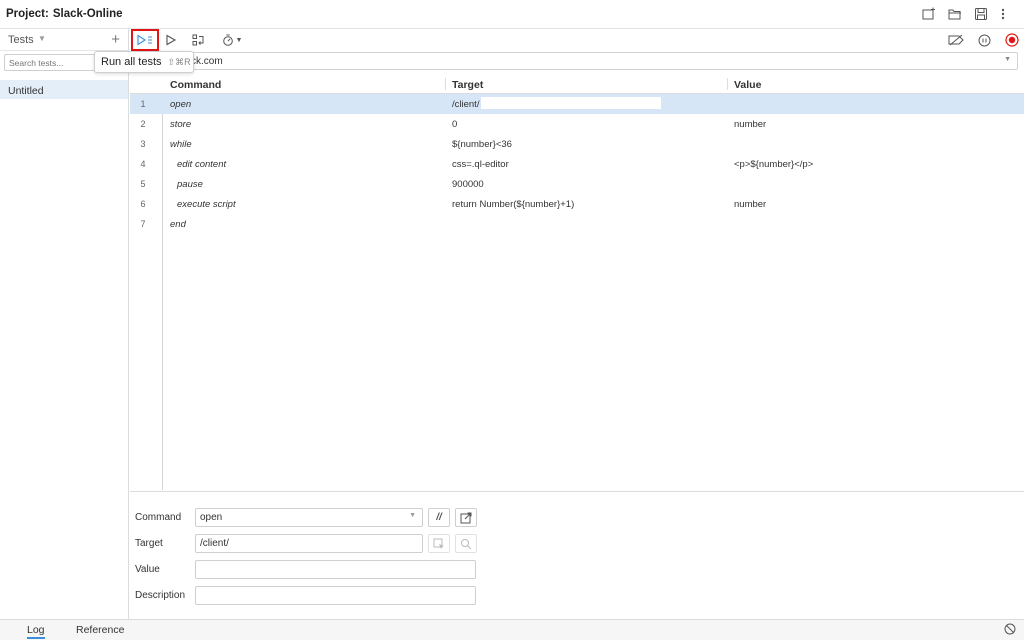 Image resolution: width=1024 pixels, height=640 pixels. Describe the element at coordinates (147, 569) in the screenshot. I see `value-label: Value` at that location.